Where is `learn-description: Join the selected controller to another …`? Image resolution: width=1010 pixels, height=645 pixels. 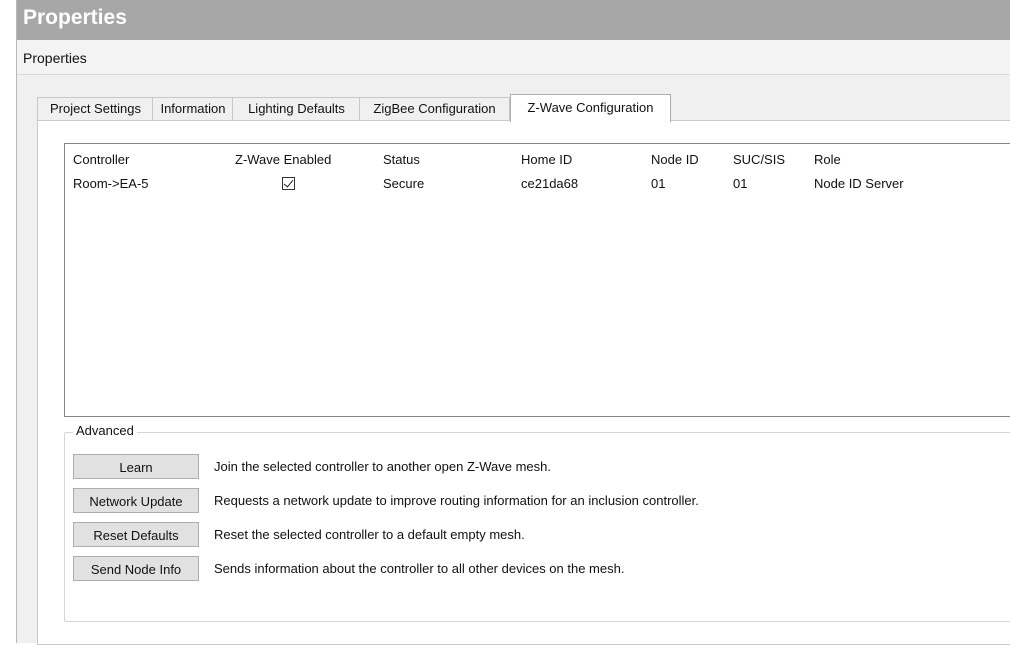
learn-description: Join the selected controller to another … is located at coordinates (382, 466).